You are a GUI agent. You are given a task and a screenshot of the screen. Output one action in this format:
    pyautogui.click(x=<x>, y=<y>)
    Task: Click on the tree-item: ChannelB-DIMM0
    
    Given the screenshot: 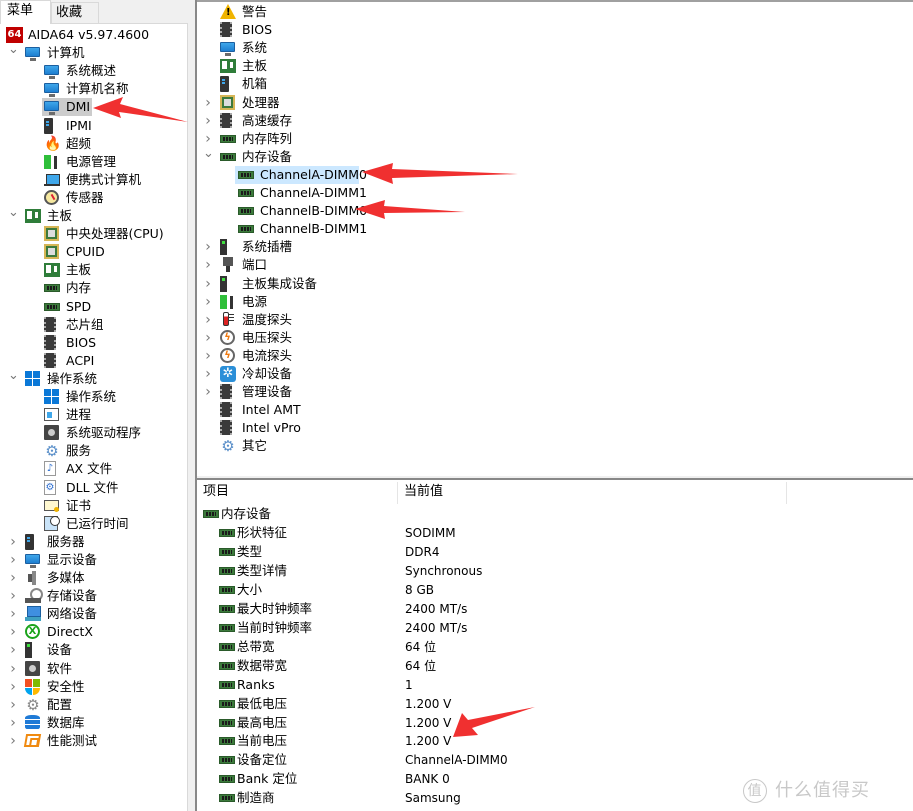 What is the action you would take?
    pyautogui.click(x=555, y=211)
    